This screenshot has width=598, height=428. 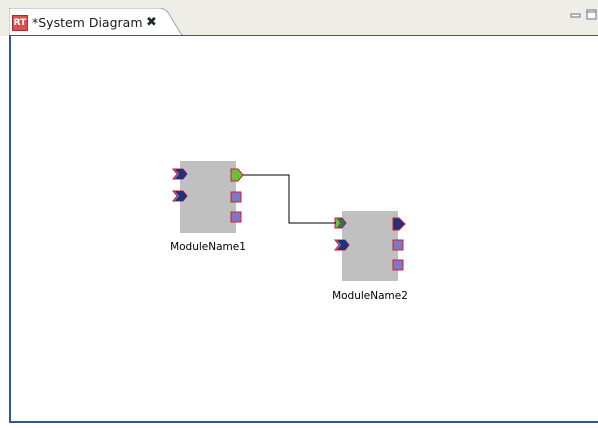 What do you see at coordinates (289, 199) in the screenshot?
I see `port-connection` at bounding box center [289, 199].